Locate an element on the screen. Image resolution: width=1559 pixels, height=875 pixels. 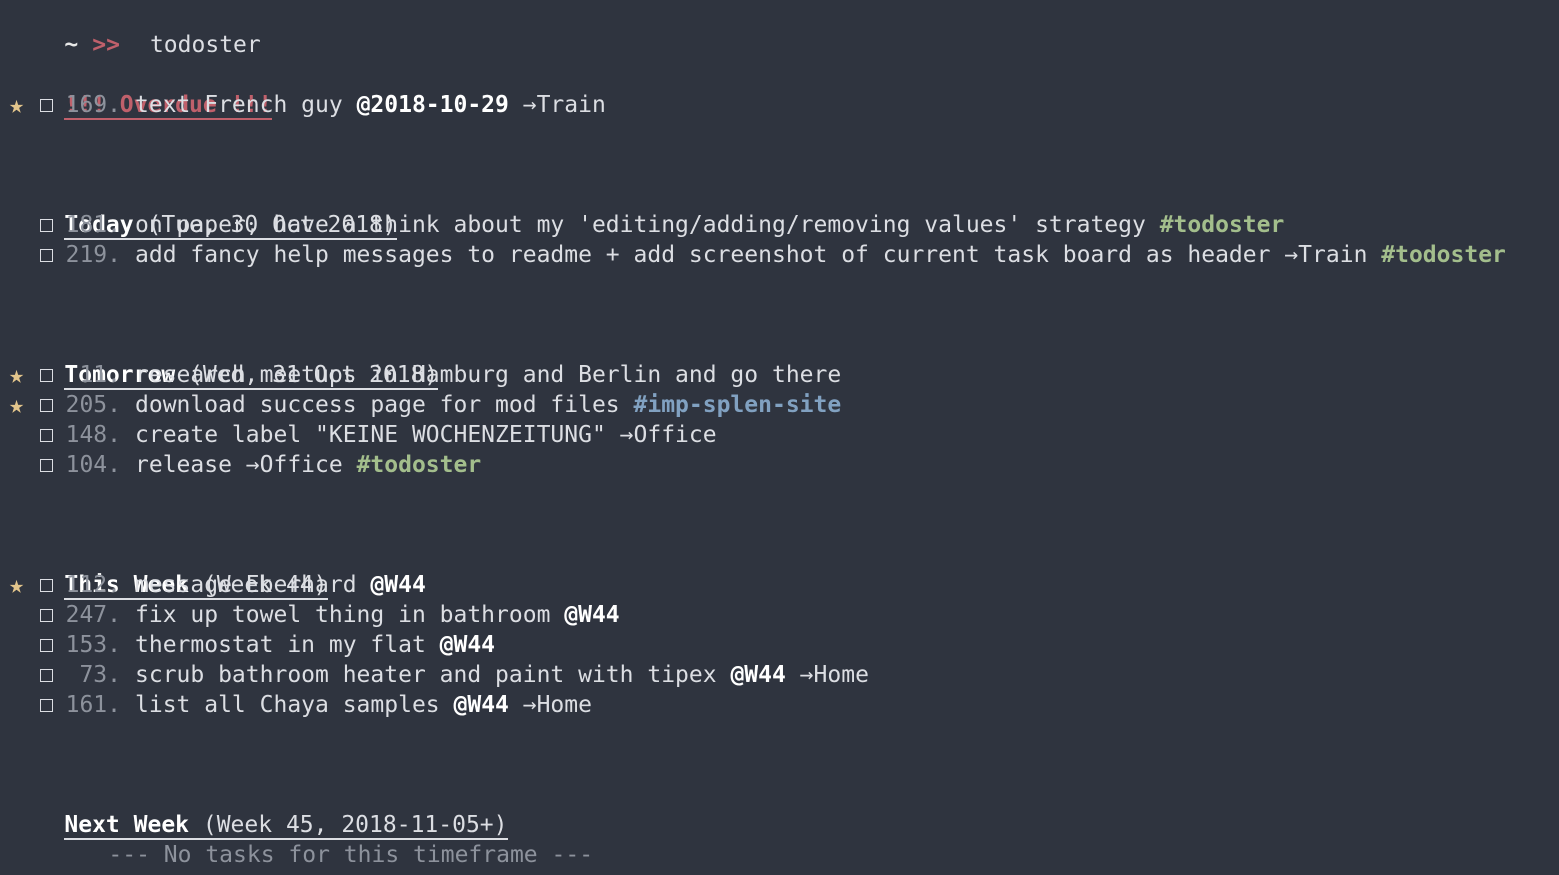
prompt-line: ~ >> todoster is located at coordinates (781, 29).